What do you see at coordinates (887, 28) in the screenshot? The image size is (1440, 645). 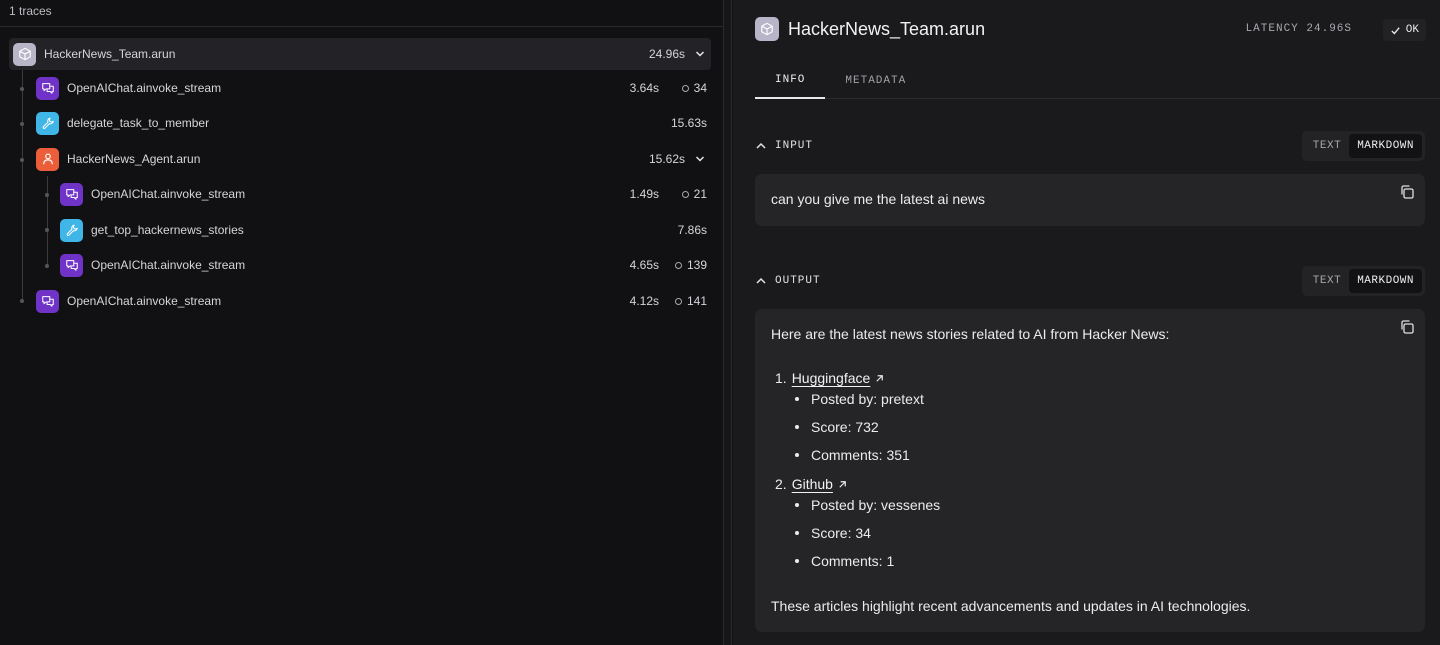 I see `detail-title: HackerNews_Team.arun` at bounding box center [887, 28].